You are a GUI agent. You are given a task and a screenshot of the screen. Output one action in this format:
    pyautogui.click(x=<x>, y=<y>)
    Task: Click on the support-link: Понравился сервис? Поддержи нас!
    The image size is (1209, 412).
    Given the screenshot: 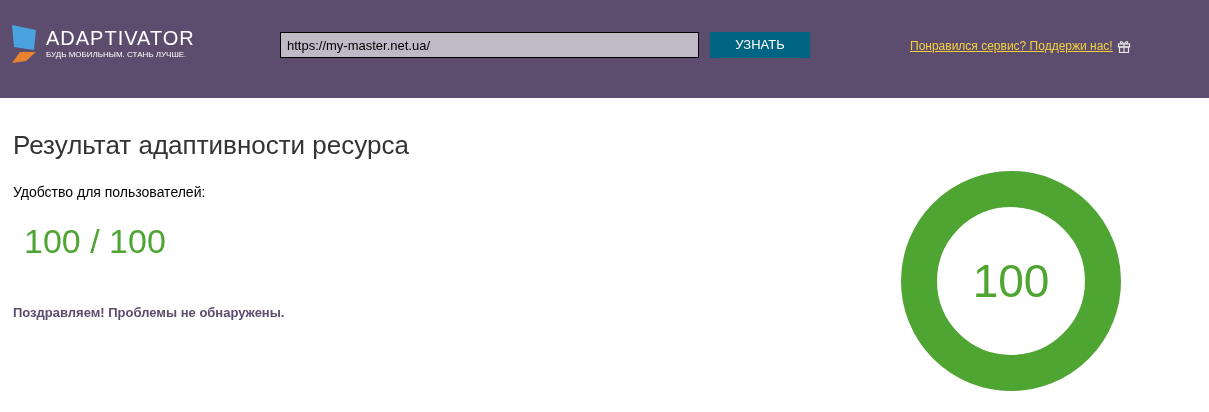 What is the action you would take?
    pyautogui.click(x=1011, y=46)
    